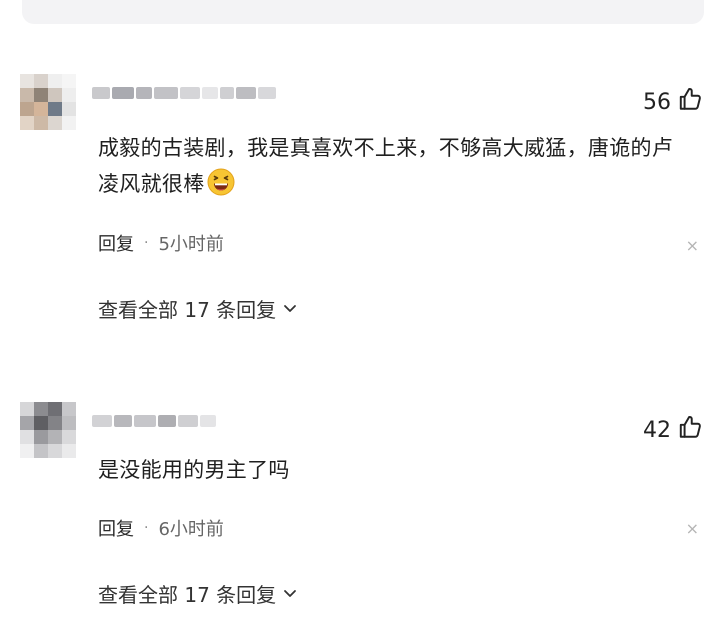  Describe the element at coordinates (363, 12) in the screenshot. I see `top-input-bar` at that location.